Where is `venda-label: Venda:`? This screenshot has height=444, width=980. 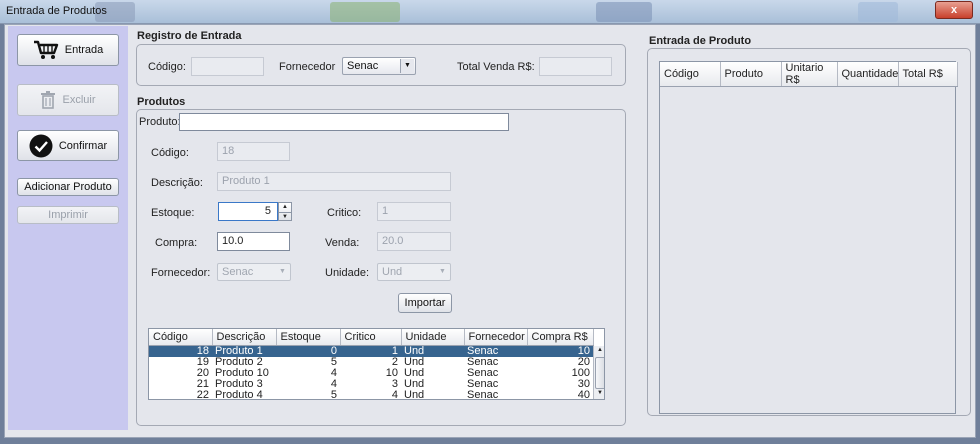
venda-label: Venda: is located at coordinates (342, 243).